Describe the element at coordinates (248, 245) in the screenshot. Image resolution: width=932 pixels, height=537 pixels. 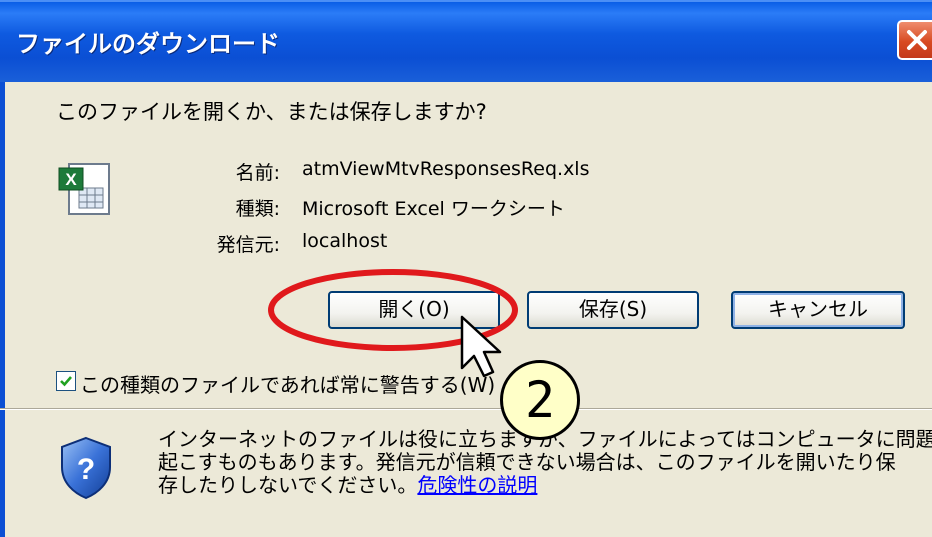
I see `source-label: 発信元:` at that location.